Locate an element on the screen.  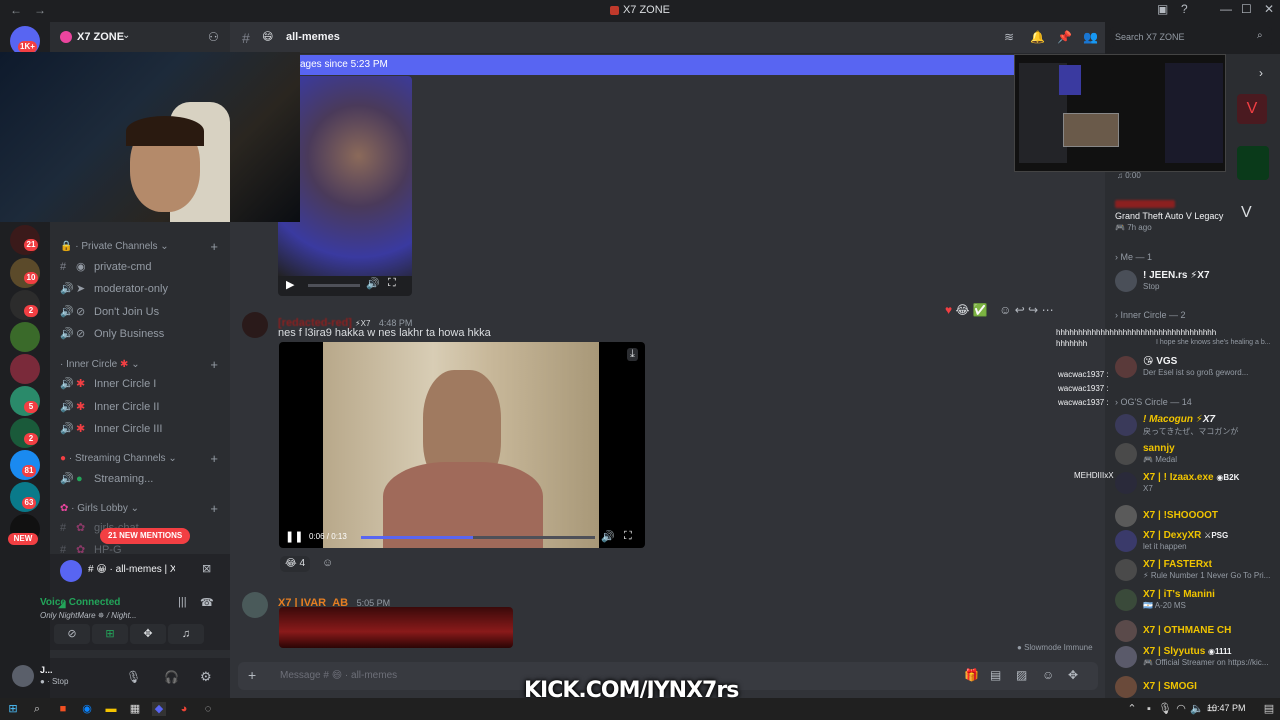
pin-icon: 📌 is located at coordinates (1064, 37).